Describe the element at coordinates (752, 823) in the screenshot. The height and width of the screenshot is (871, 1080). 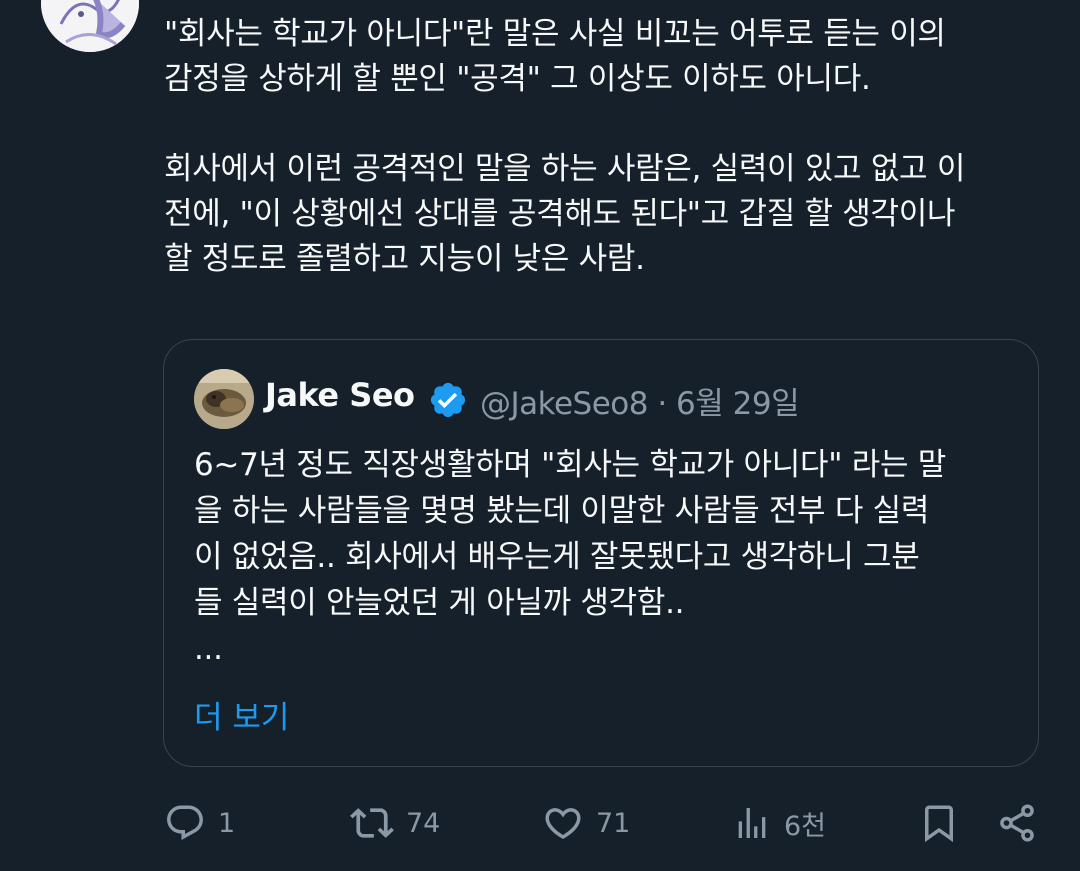
I see `views-icon` at that location.